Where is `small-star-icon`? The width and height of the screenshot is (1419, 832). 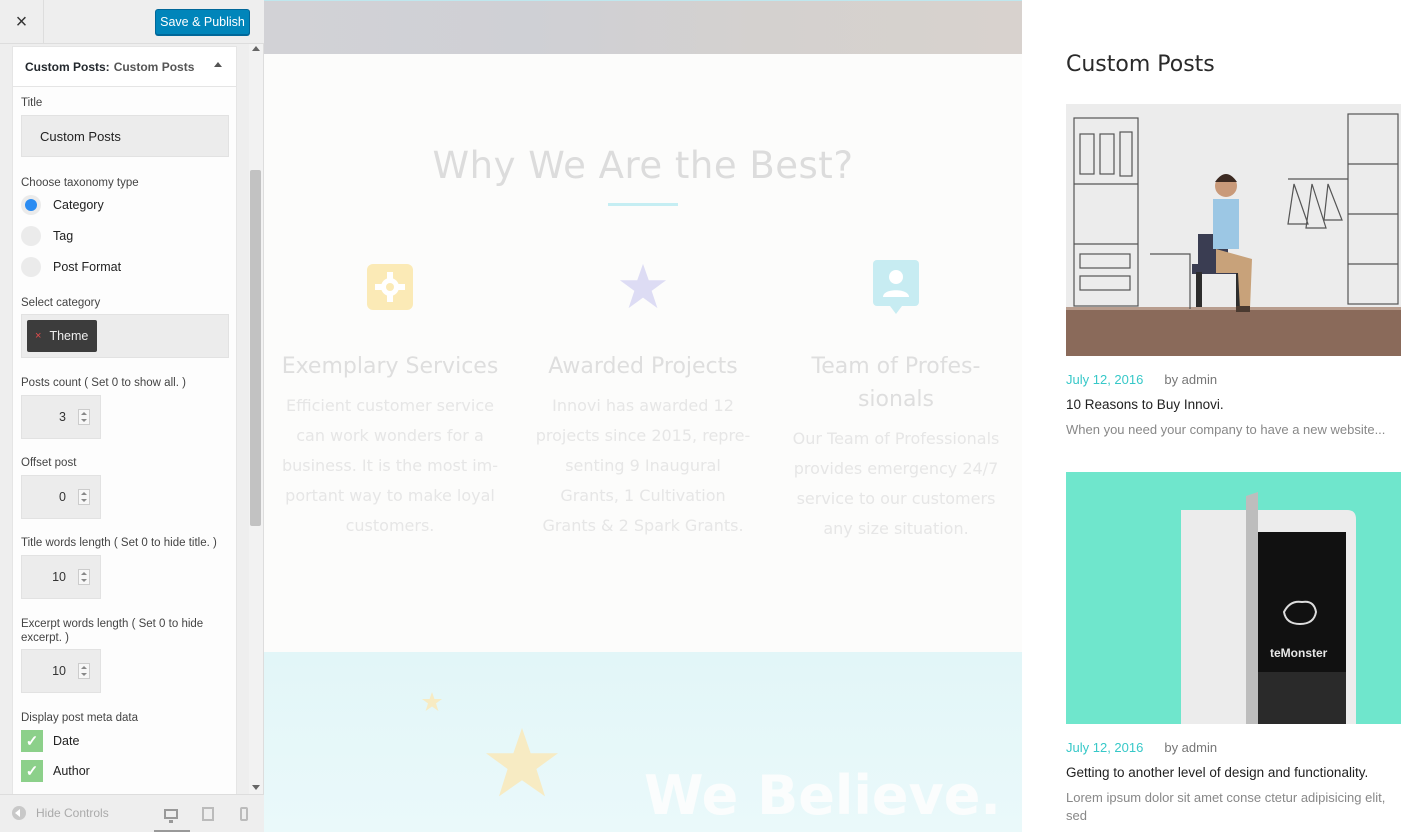 small-star-icon is located at coordinates (432, 701).